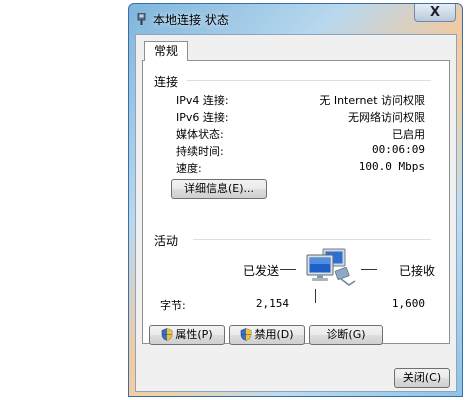 Image resolution: width=470 pixels, height=400 pixels. I want to click on speed-label: 速度:, so click(189, 168).